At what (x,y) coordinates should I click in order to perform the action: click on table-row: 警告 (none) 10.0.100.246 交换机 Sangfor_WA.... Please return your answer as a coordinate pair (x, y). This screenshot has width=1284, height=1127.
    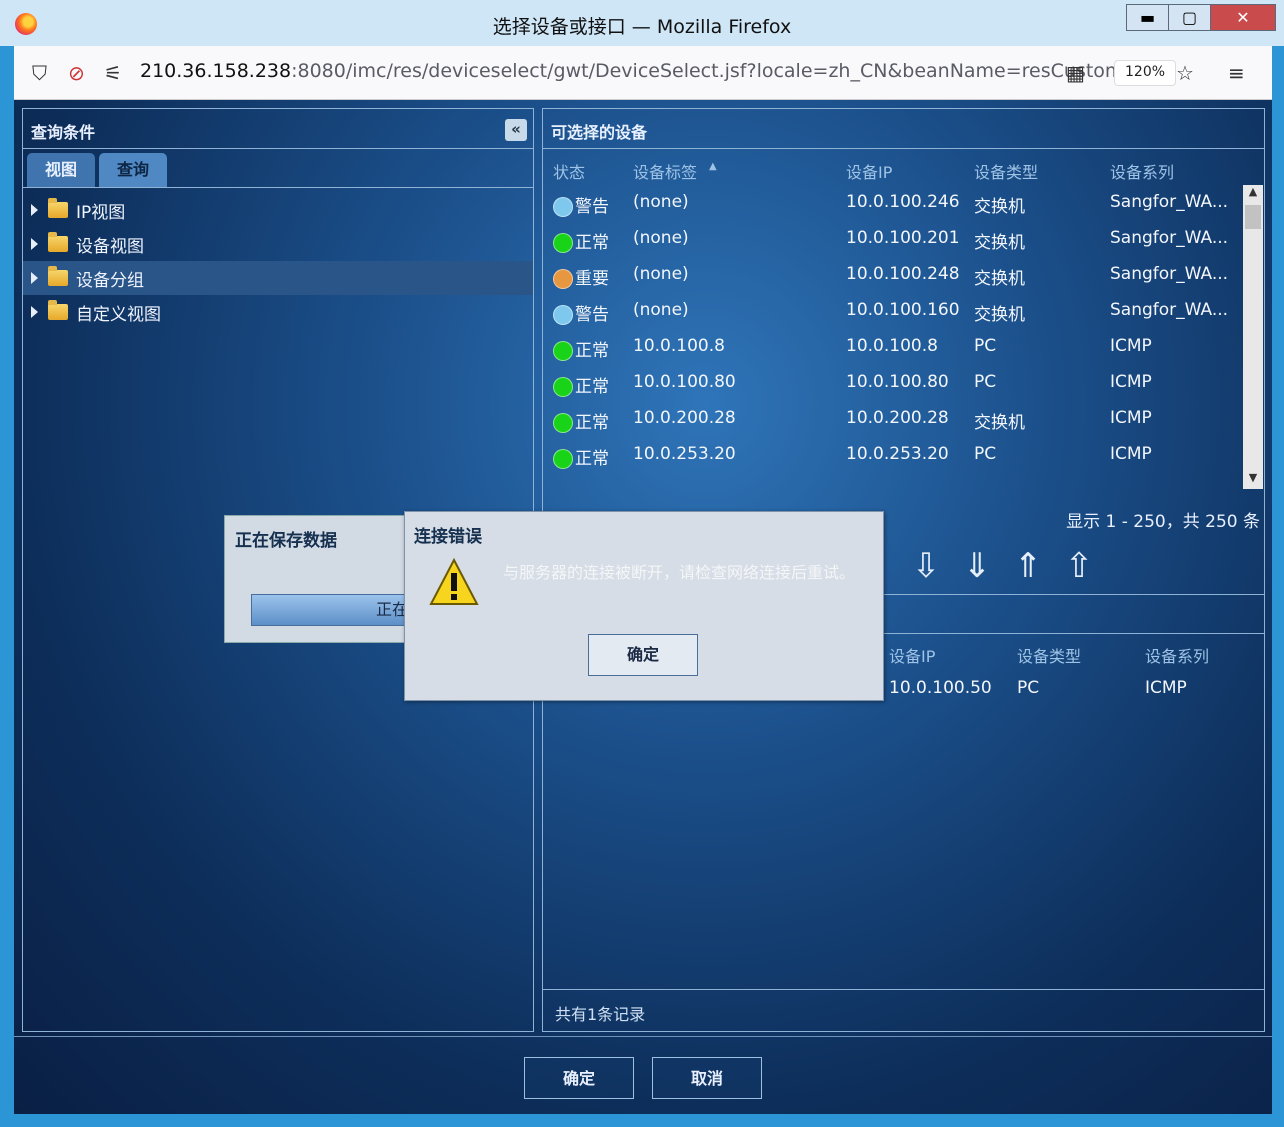
    Looking at the image, I should click on (893, 203).